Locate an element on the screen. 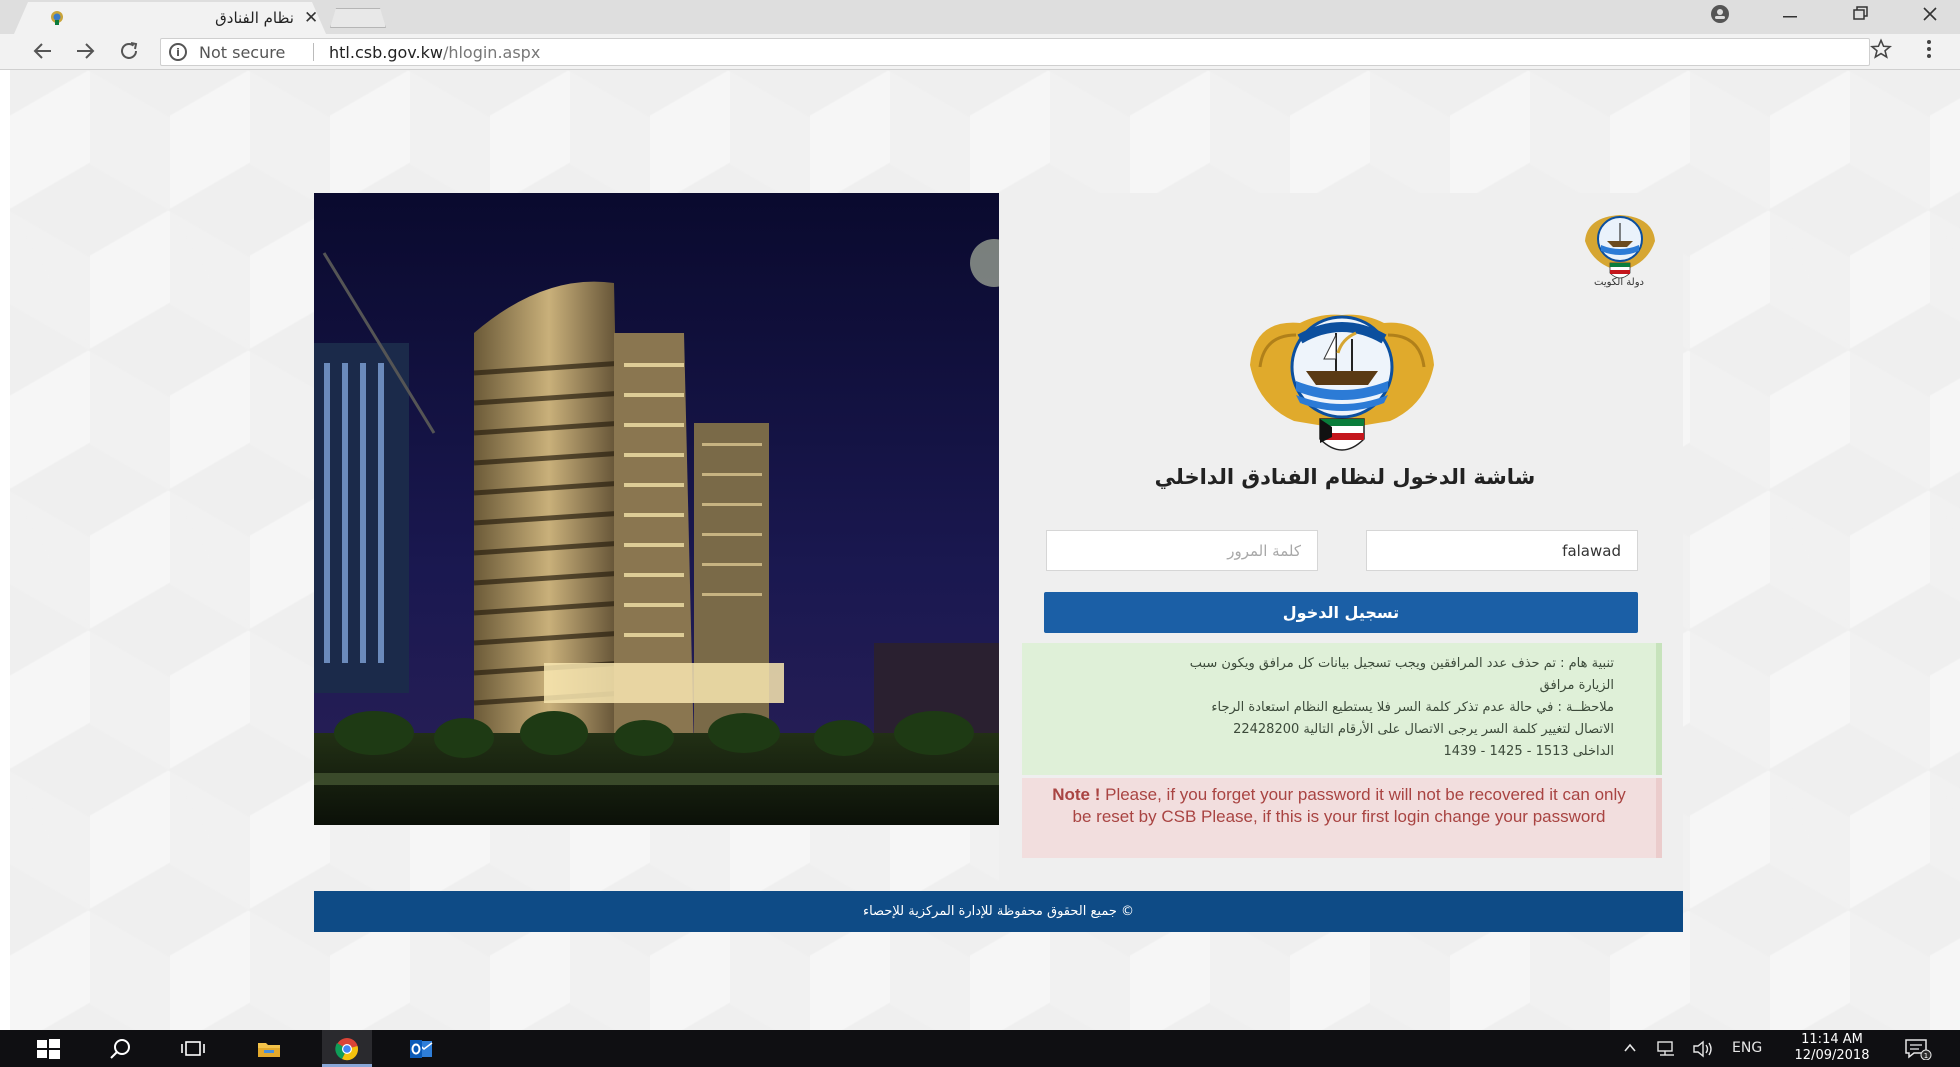 This screenshot has width=1960, height=1067. tab-title: نظام الفنادق is located at coordinates (254, 18).